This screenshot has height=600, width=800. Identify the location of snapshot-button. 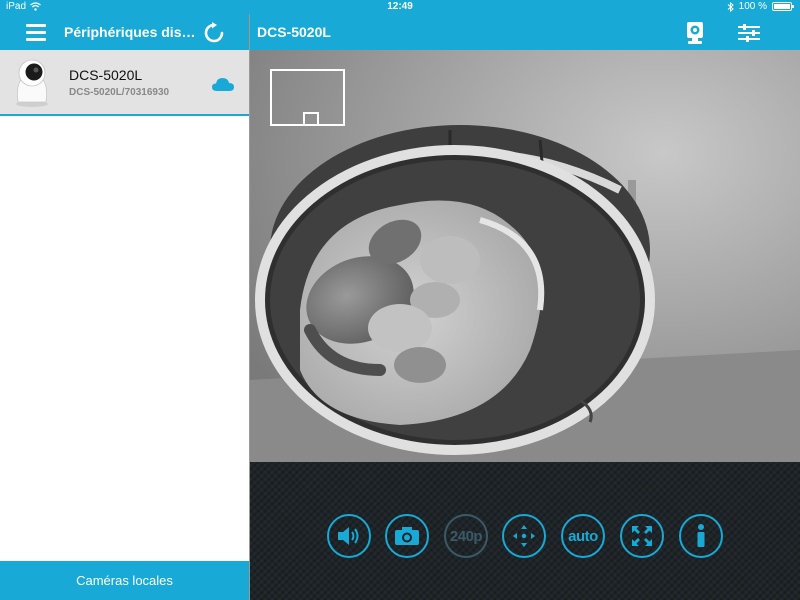
(407, 536).